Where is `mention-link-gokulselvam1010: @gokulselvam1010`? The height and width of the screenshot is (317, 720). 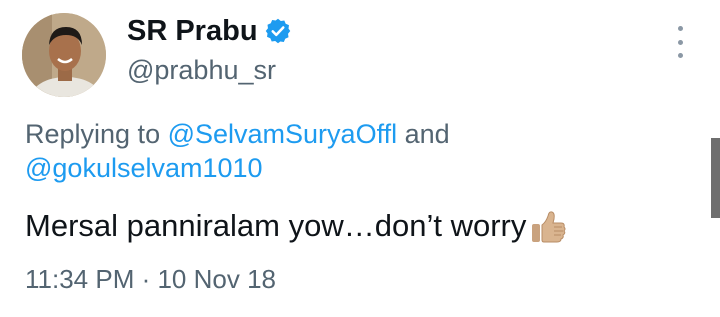
mention-link-gokulselvam1010: @gokulselvam1010 is located at coordinates (144, 168).